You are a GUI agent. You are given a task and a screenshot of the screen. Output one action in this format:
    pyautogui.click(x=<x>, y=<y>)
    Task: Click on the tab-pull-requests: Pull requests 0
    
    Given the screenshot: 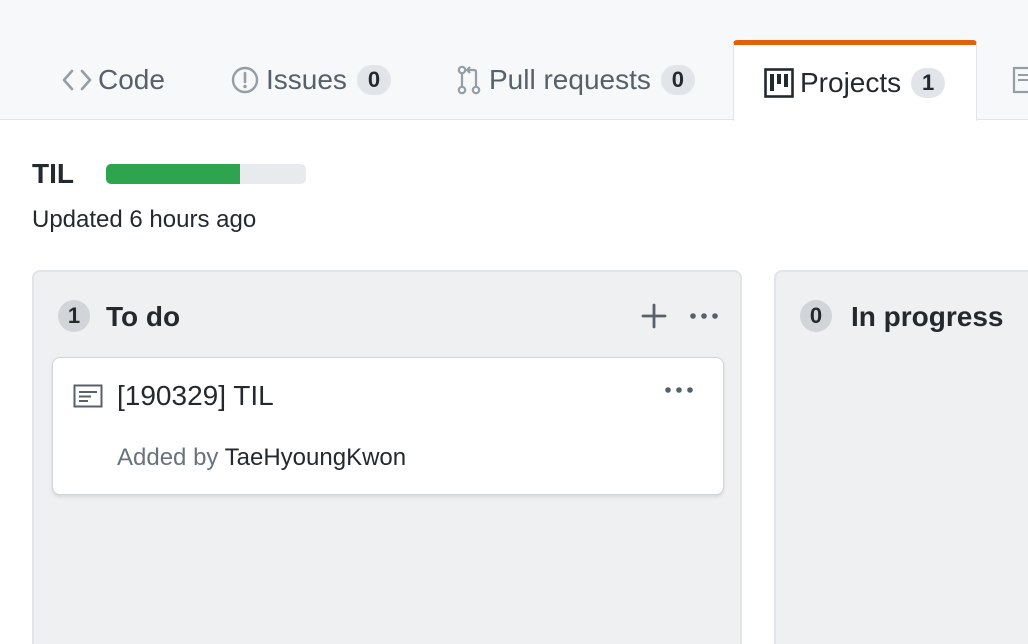 What is the action you would take?
    pyautogui.click(x=575, y=80)
    